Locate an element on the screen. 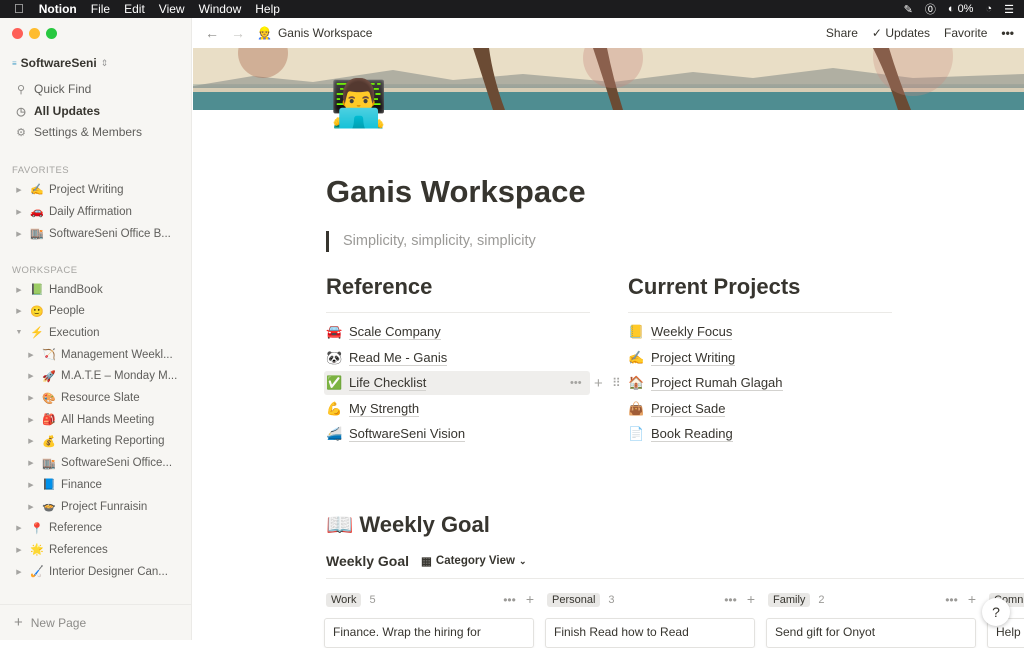 The width and height of the screenshot is (1024, 648). app-menu: Notion is located at coordinates (58, 9).